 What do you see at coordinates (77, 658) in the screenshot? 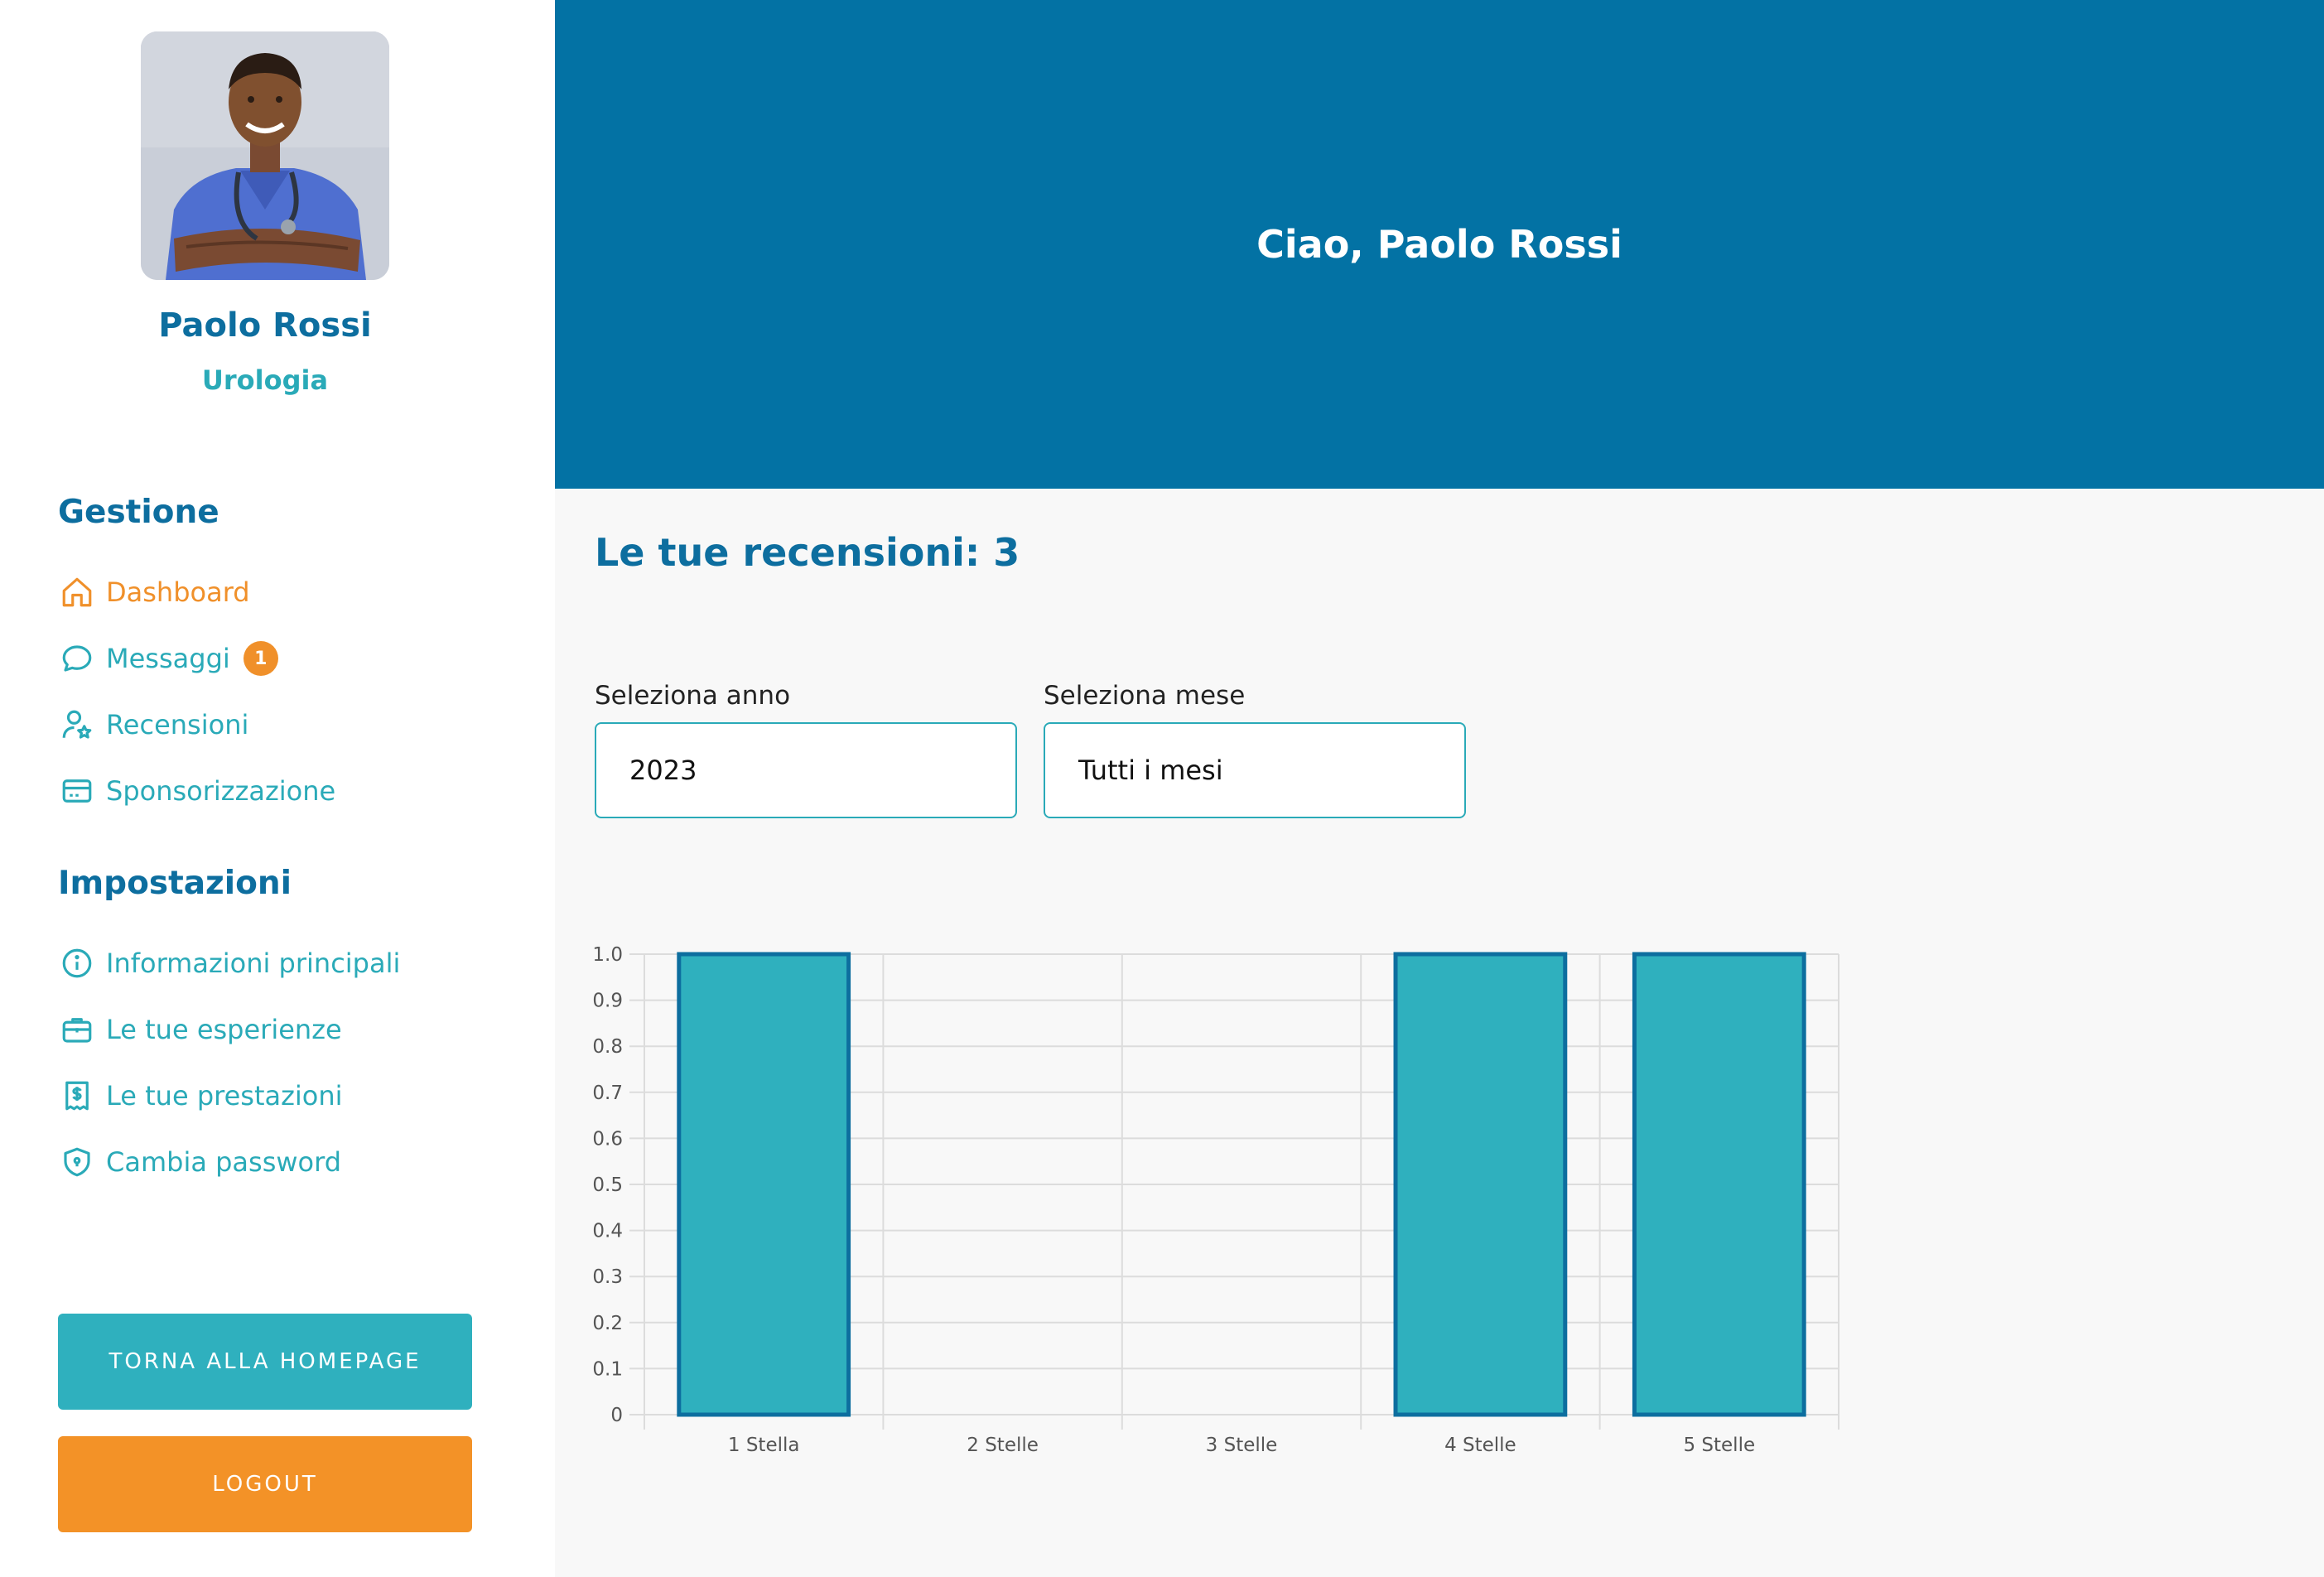
I see `chat-bubble-icon` at bounding box center [77, 658].